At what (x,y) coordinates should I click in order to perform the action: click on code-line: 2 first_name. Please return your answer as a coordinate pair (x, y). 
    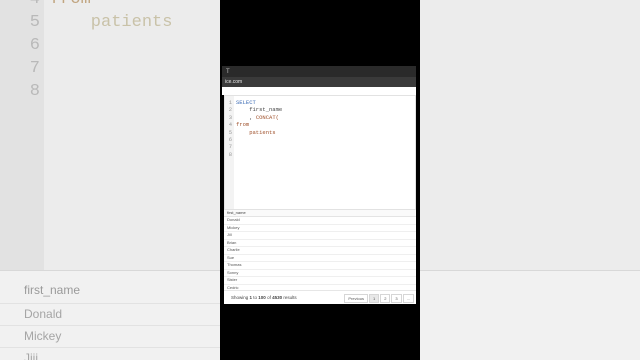
    Looking at the image, I should click on (255, 110).